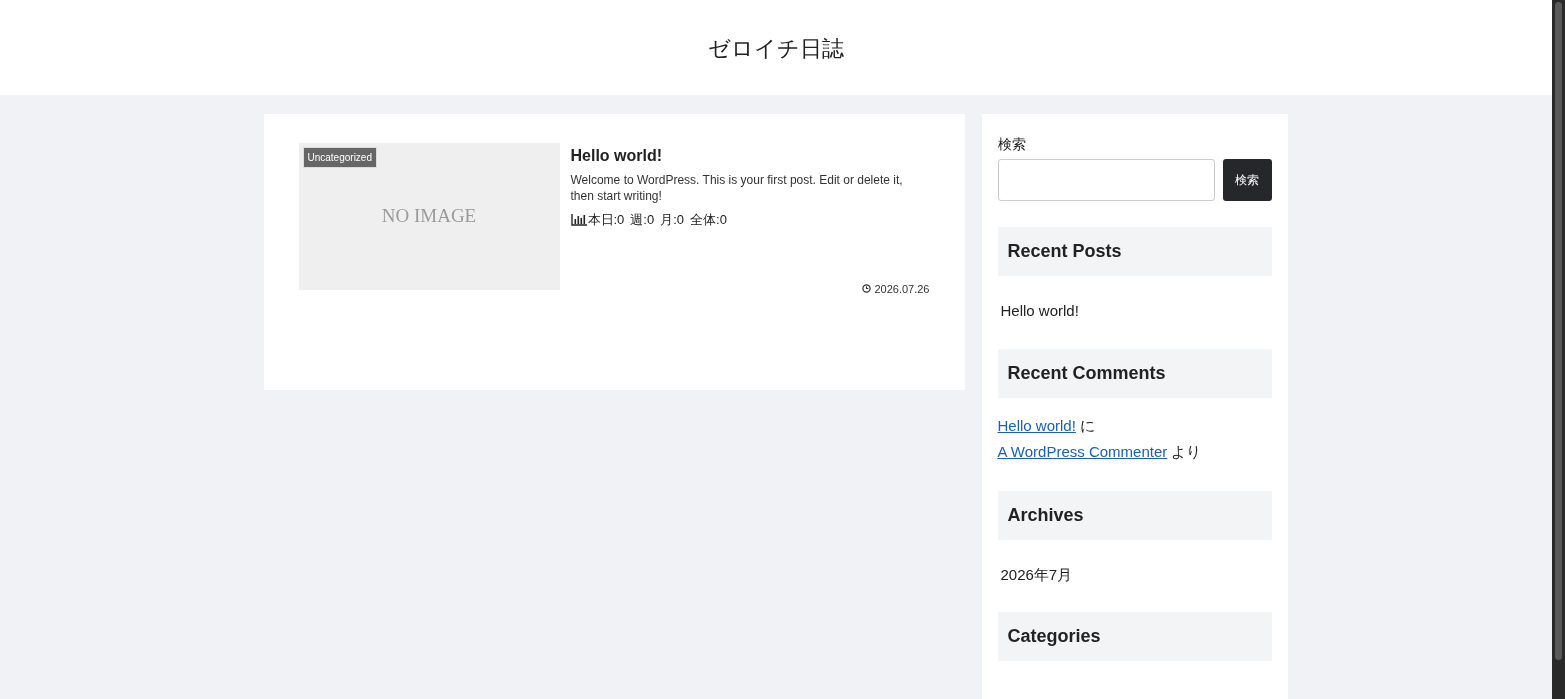 The height and width of the screenshot is (699, 1565). What do you see at coordinates (1106, 180) in the screenshot?
I see `search-field` at bounding box center [1106, 180].